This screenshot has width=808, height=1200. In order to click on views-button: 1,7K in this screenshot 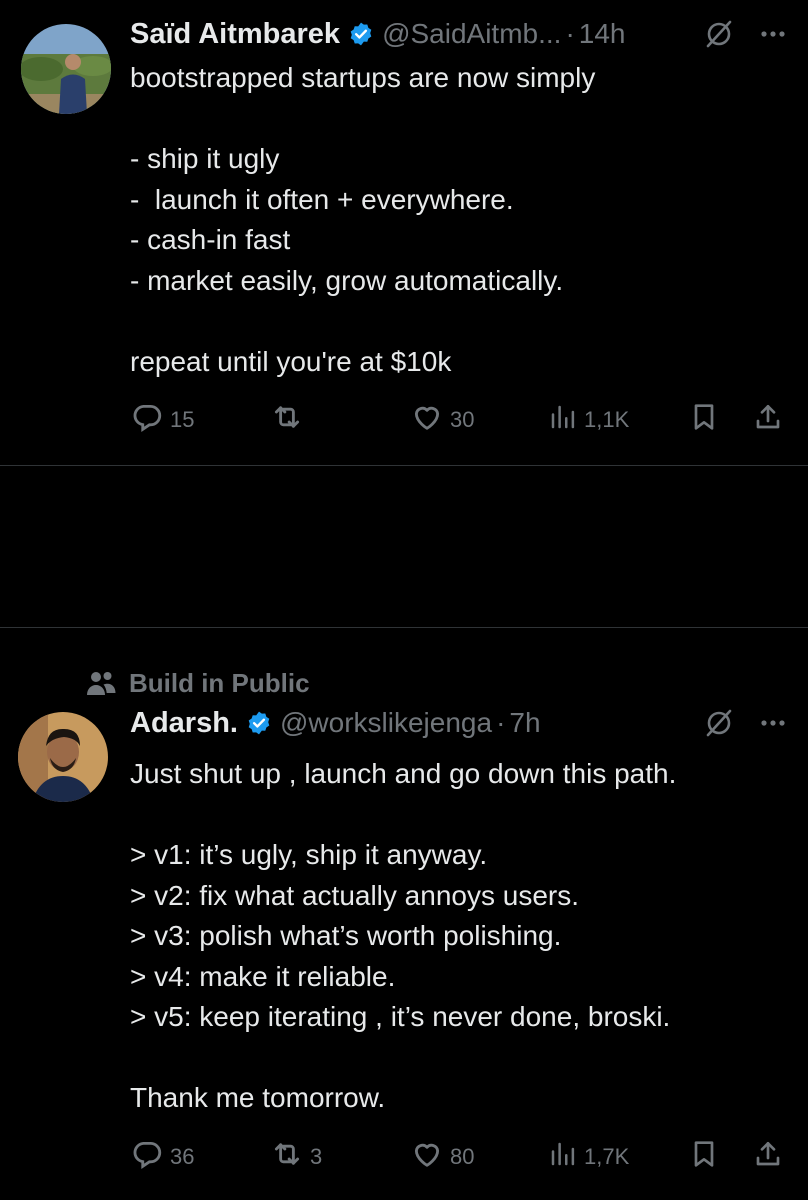, I will do `click(588, 1157)`.